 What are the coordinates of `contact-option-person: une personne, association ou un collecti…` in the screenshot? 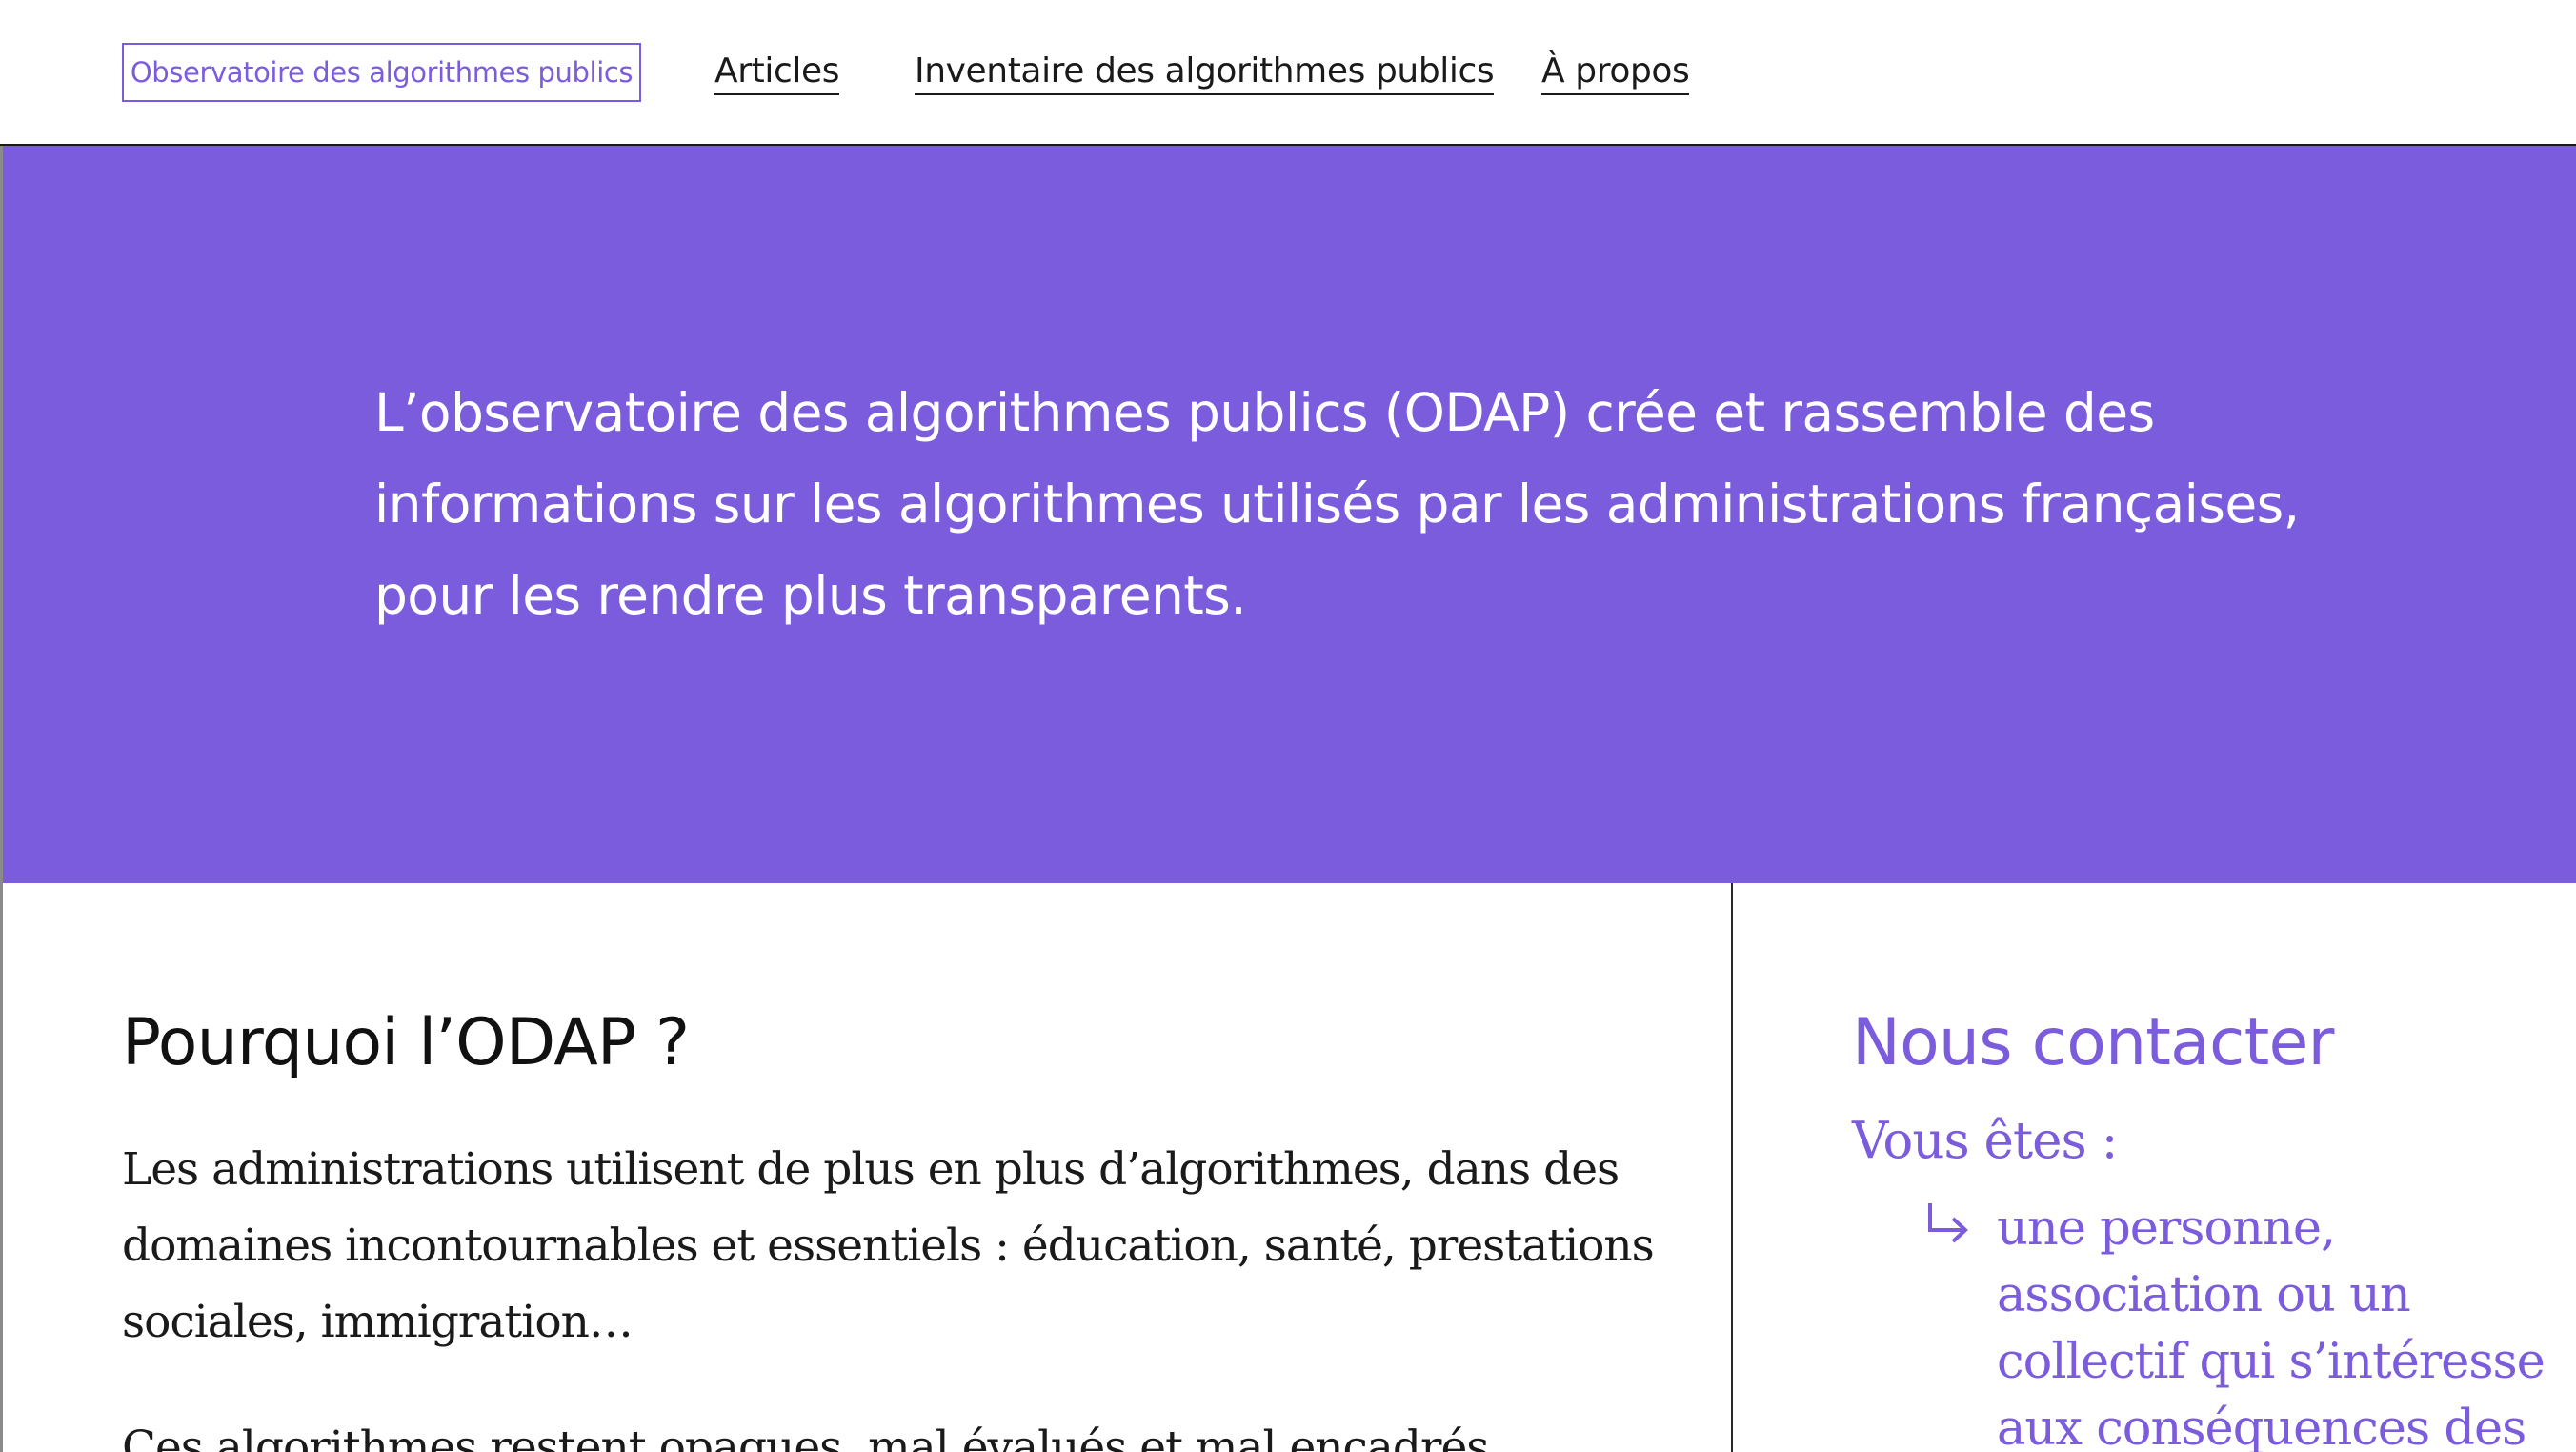 It's located at (2282, 1324).